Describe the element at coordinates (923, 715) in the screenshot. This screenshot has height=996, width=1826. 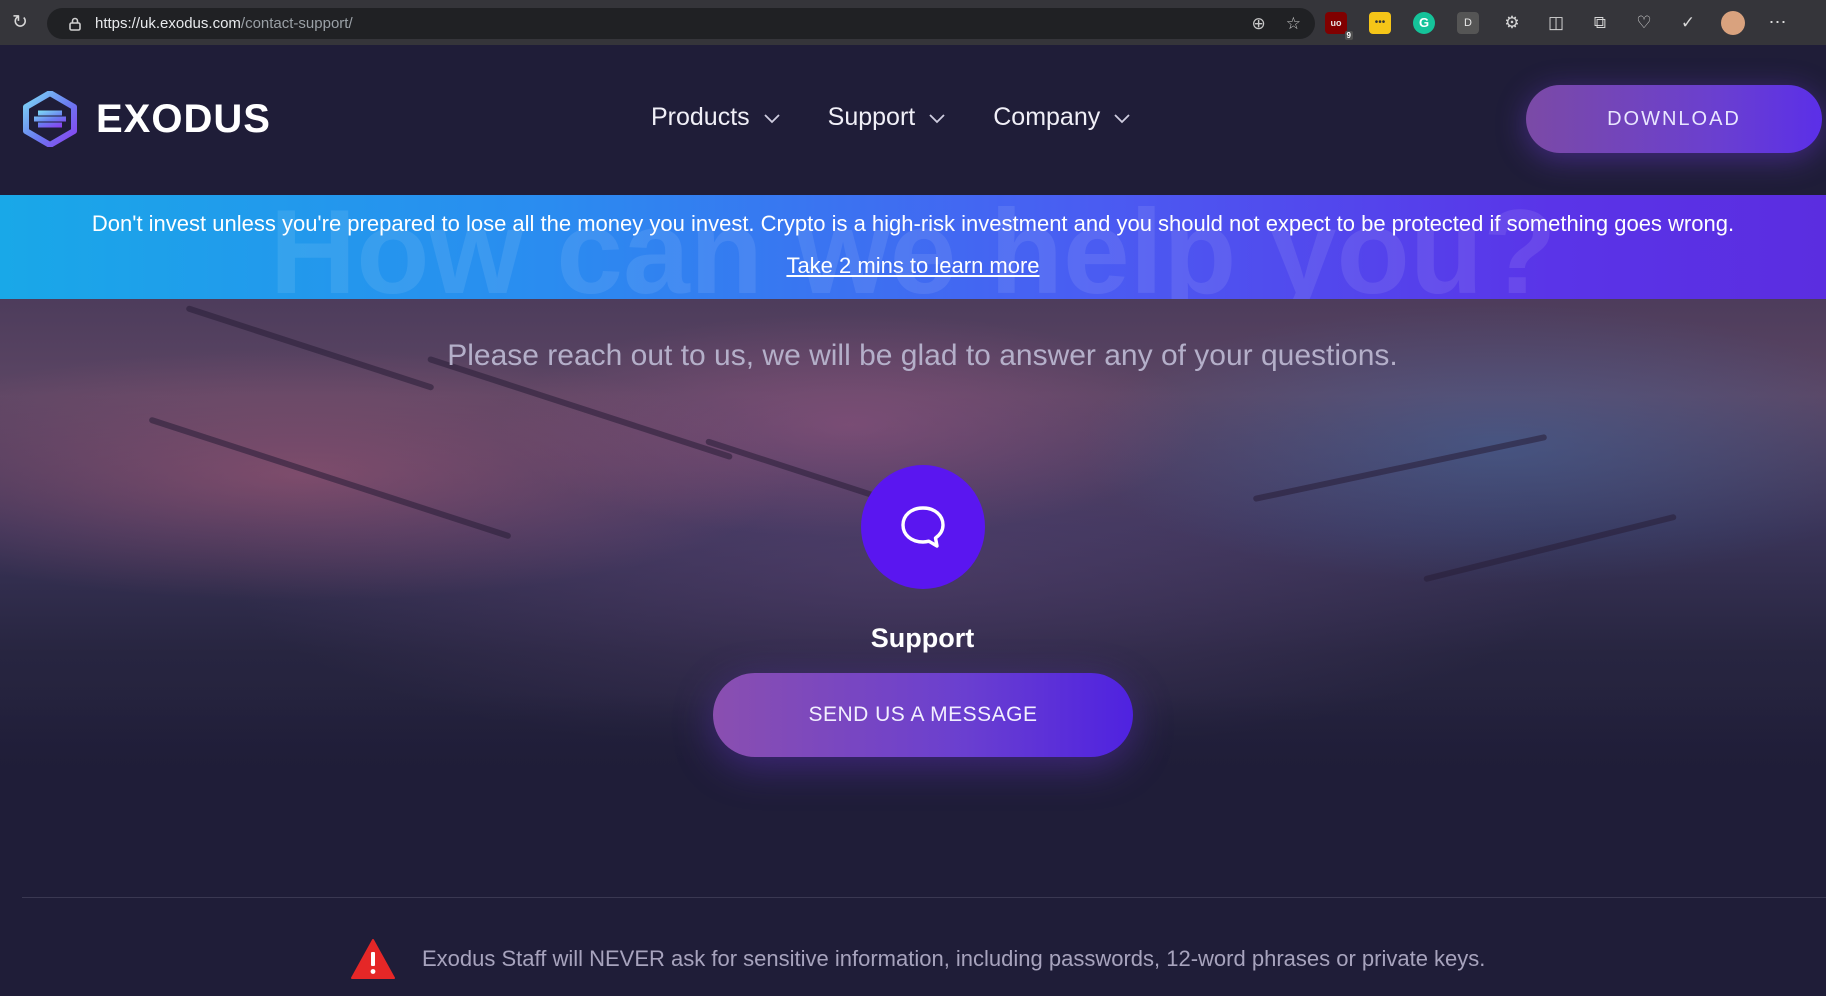
I see `send-message-button: SEND US A MESSAGE` at that location.